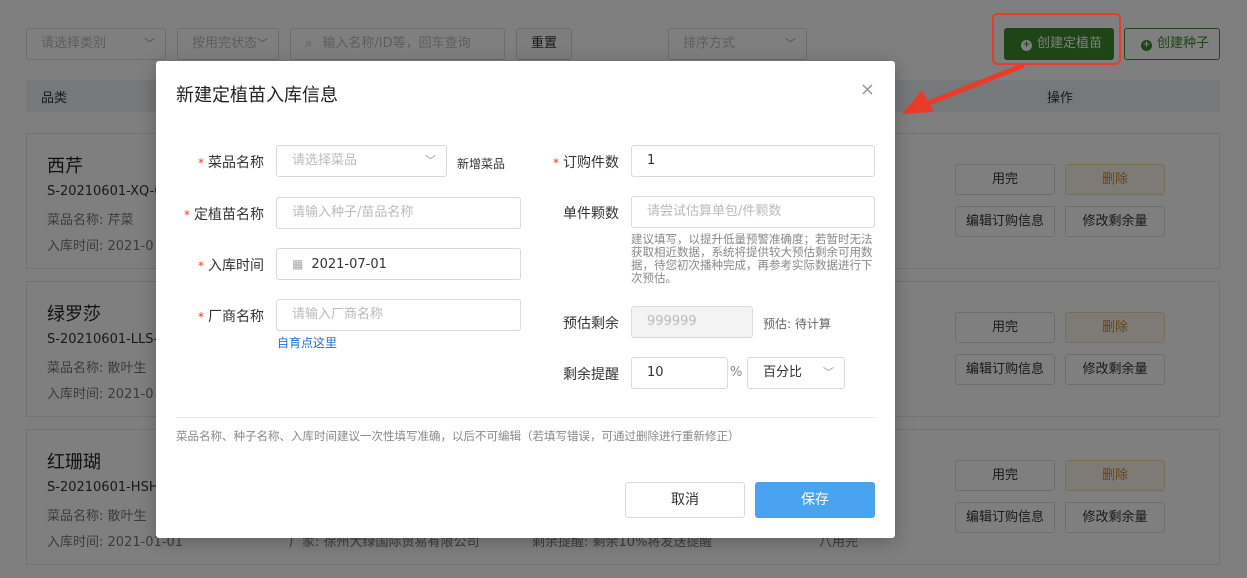  What do you see at coordinates (398, 315) in the screenshot?
I see `vendor-name-input: 请输入厂商名称` at bounding box center [398, 315].